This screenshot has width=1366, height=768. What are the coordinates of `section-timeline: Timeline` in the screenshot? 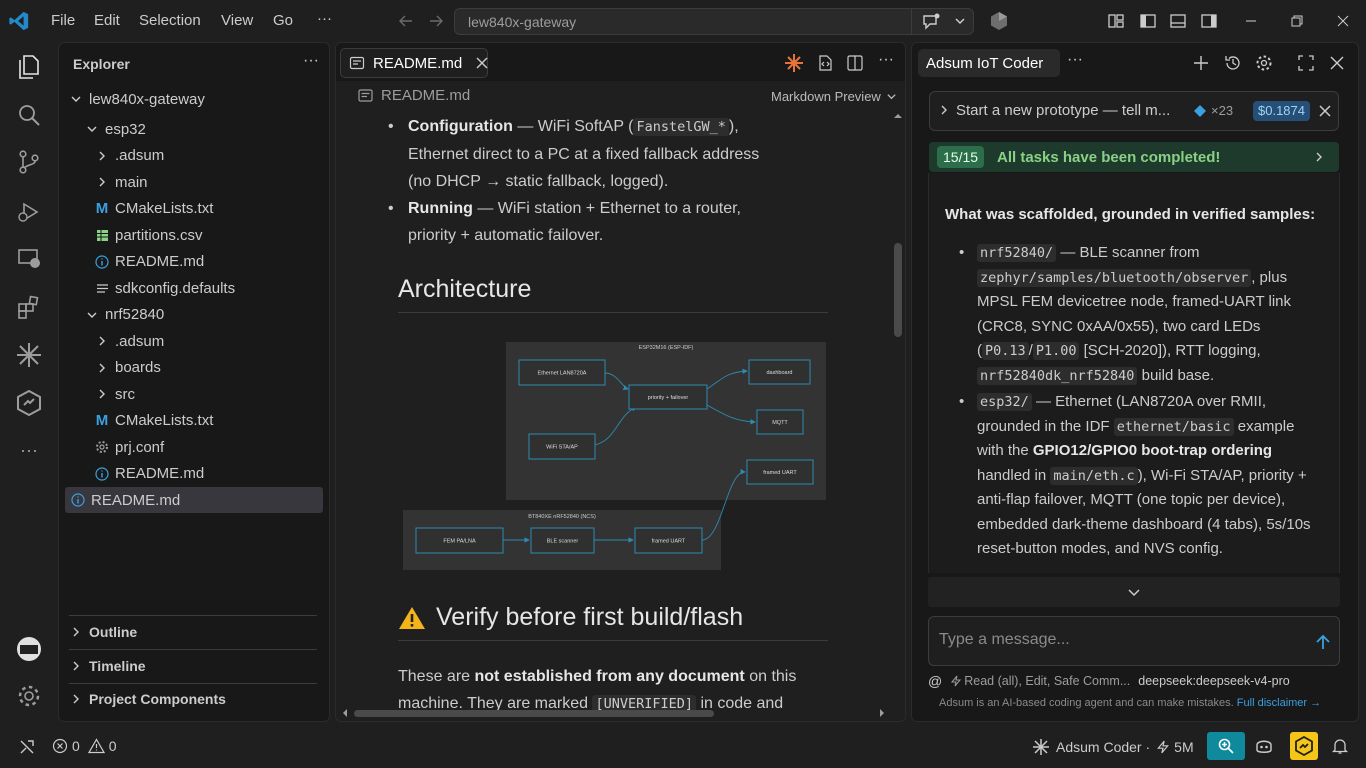 It's located at (194, 666).